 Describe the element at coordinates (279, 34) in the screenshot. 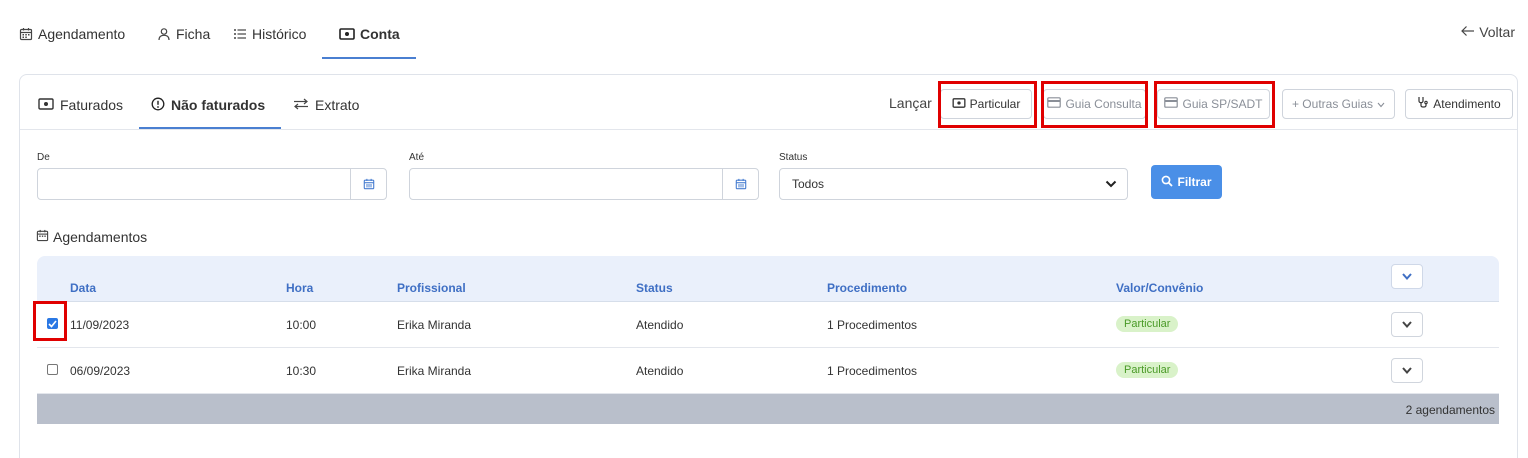

I see `tab-historico-label: Histórico` at that location.